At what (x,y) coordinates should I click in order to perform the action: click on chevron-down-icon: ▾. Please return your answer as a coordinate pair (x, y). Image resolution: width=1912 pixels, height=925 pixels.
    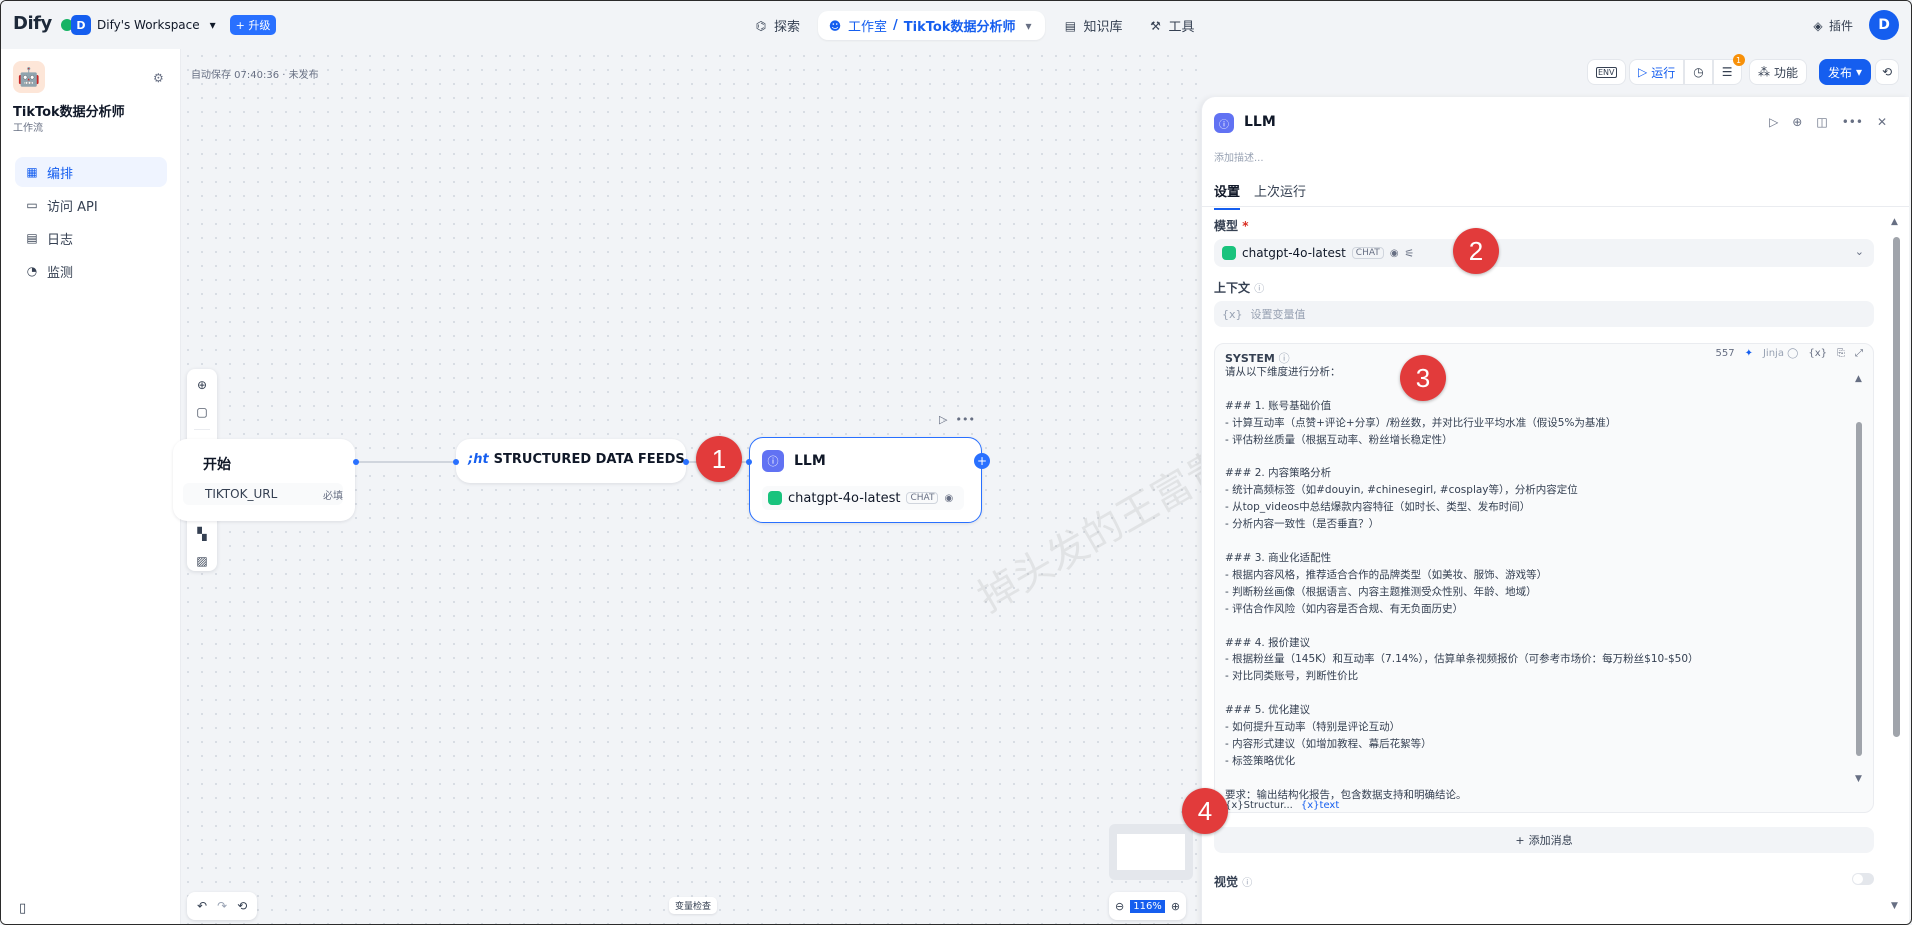
    Looking at the image, I should click on (1028, 25).